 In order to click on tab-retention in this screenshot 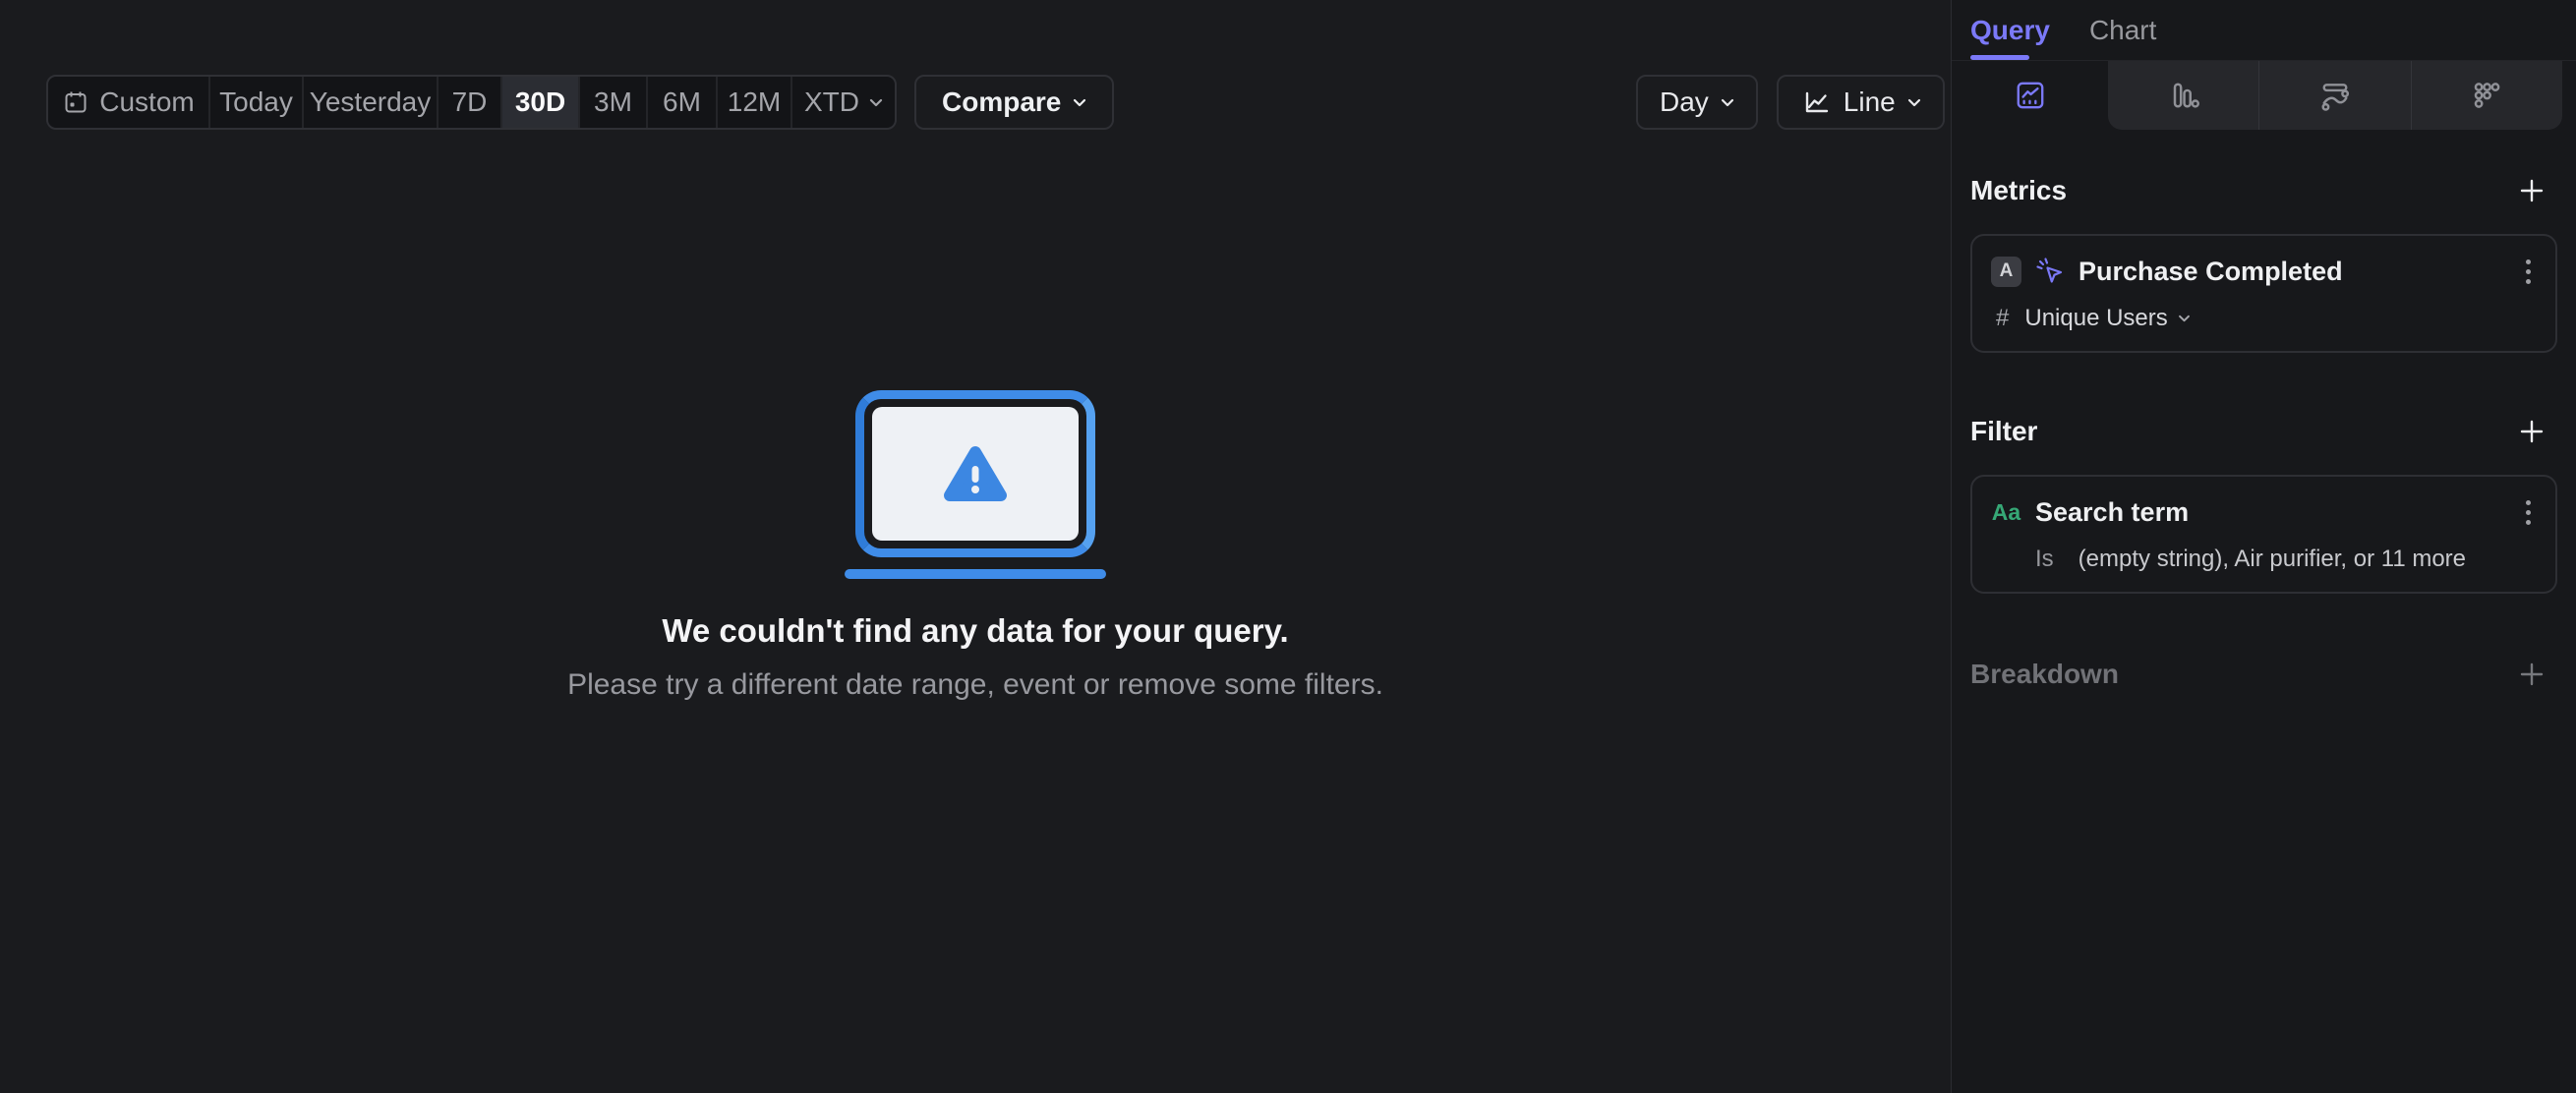, I will do `click(2486, 95)`.